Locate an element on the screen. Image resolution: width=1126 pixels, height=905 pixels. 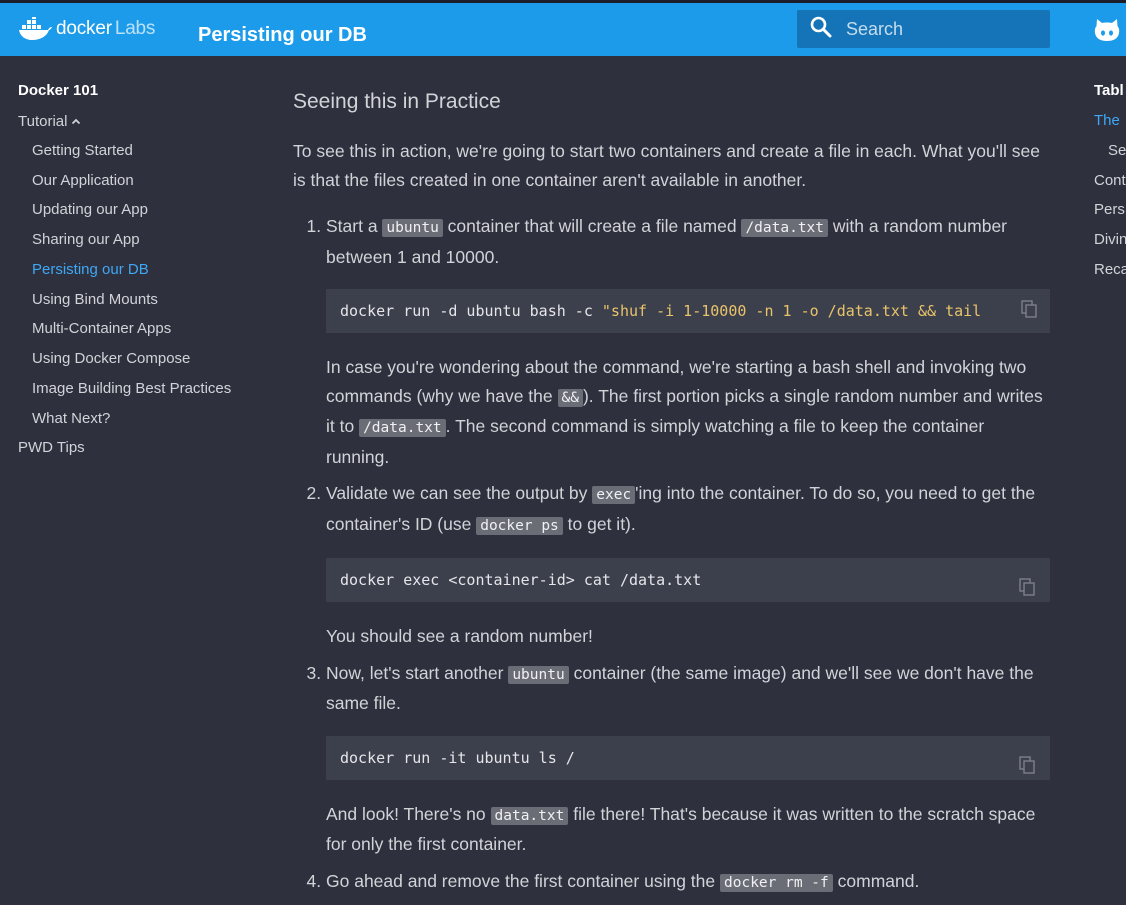
inline-code: data.txt is located at coordinates (529, 815).